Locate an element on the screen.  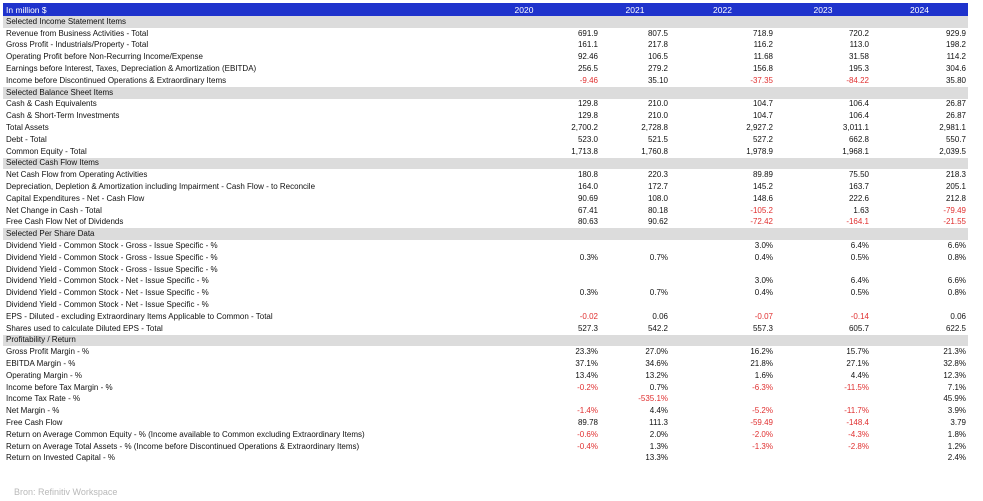
value-cell: 2,728.8 is located at coordinates (654, 128).